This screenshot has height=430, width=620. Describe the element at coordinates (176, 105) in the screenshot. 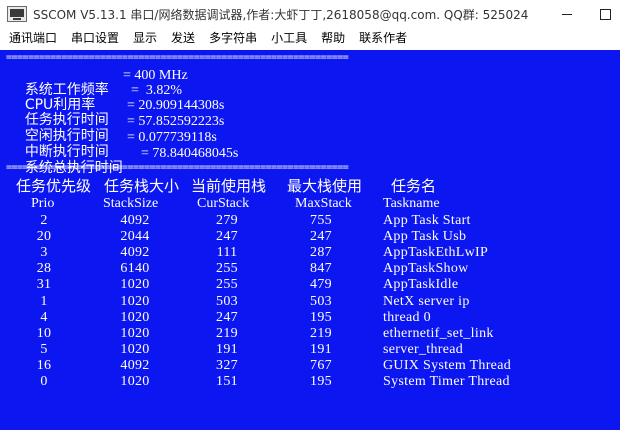

I see `stat-value: = 20.909144308s` at that location.